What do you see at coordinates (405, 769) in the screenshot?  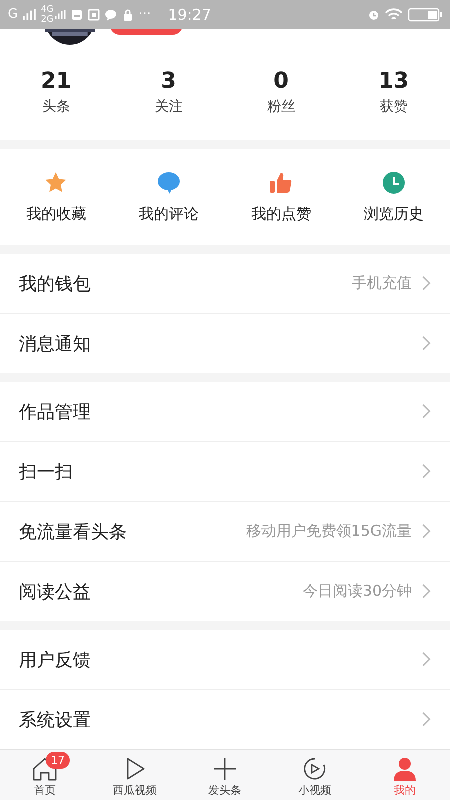 I see `user-icon` at bounding box center [405, 769].